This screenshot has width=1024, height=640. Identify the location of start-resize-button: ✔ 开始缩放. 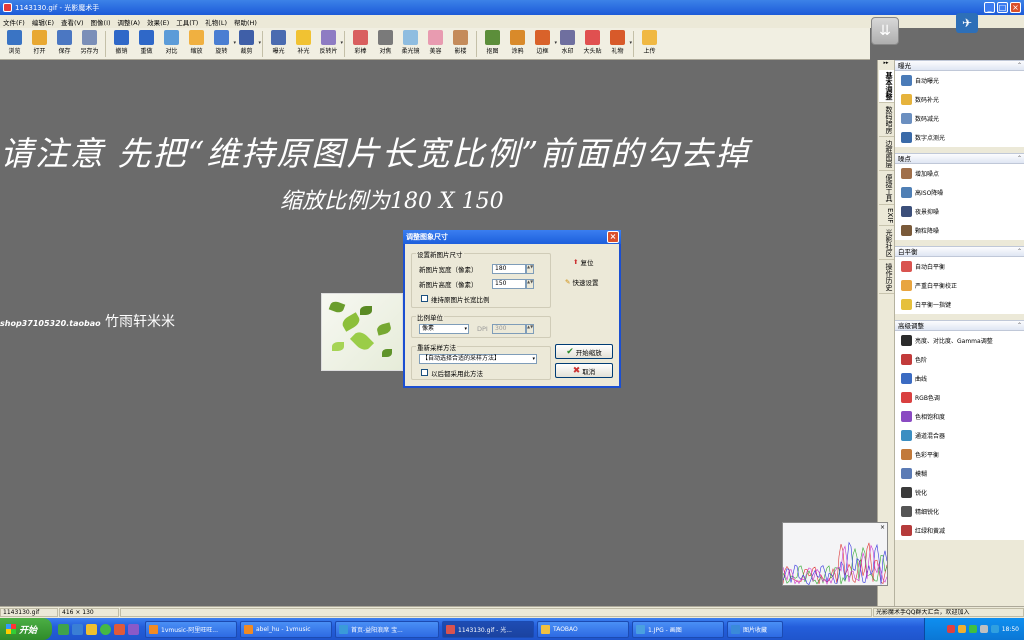
(584, 351).